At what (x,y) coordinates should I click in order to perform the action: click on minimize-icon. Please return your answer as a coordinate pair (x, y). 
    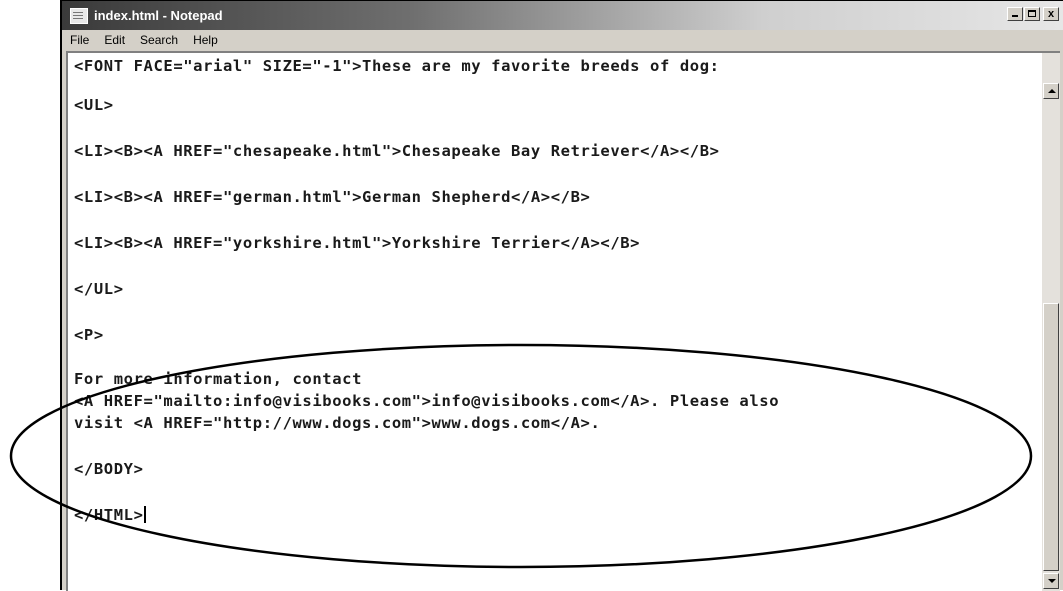
    Looking at the image, I should click on (1015, 16).